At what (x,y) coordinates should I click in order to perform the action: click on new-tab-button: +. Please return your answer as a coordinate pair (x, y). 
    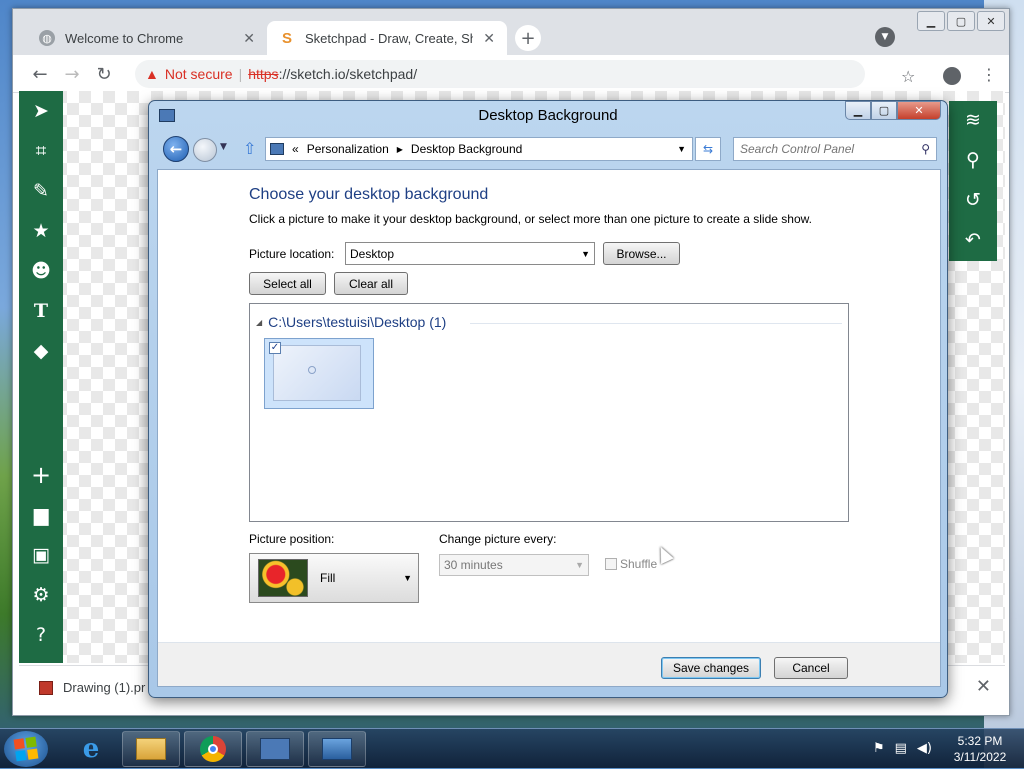
    Looking at the image, I should click on (528, 38).